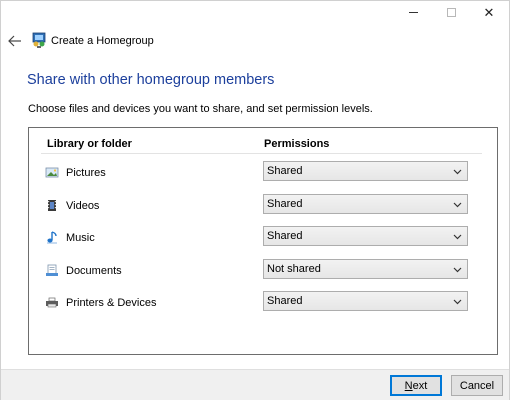  I want to click on item-label: Documents, so click(94, 271).